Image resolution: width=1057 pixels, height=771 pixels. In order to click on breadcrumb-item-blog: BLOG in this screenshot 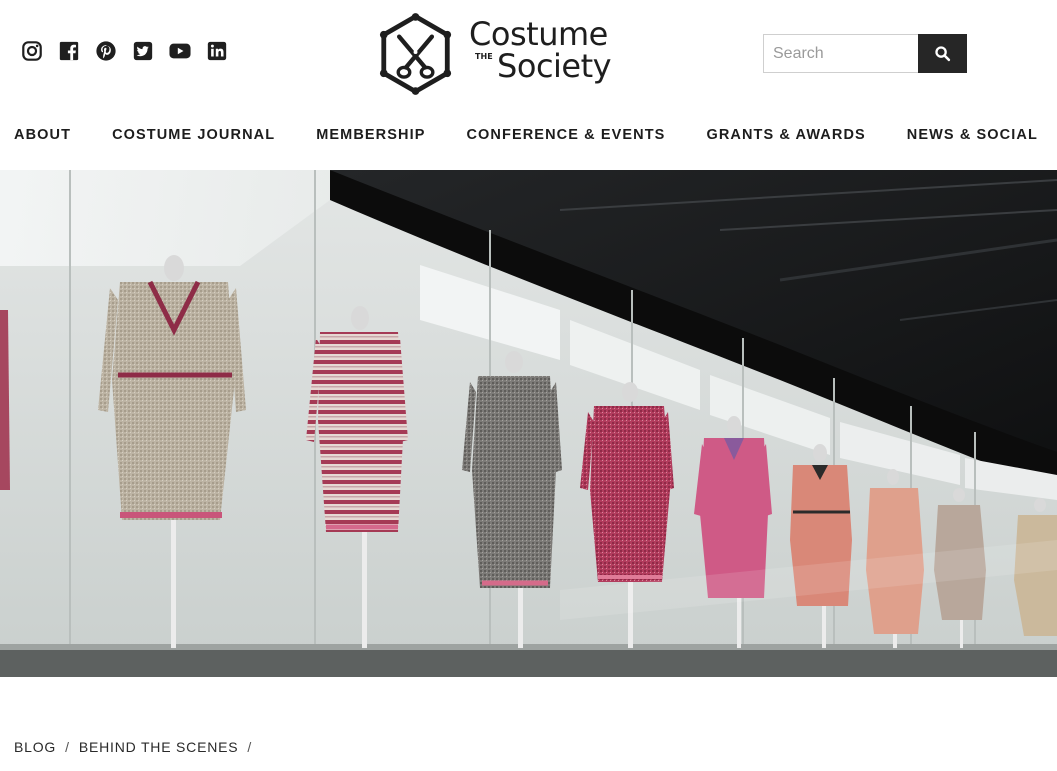, I will do `click(35, 747)`.